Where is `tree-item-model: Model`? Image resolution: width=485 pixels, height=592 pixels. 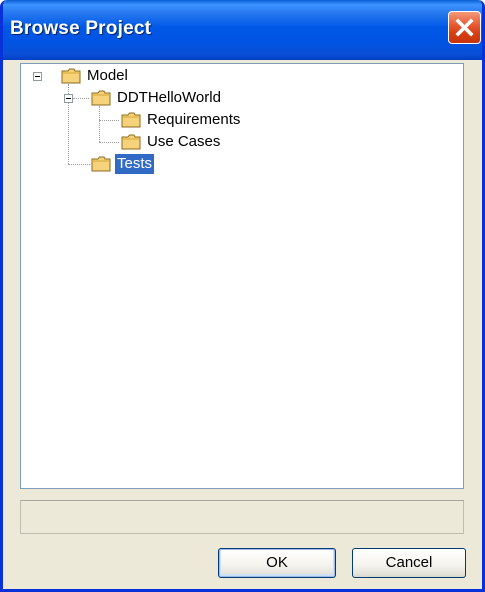
tree-item-model: Model is located at coordinates (95, 76).